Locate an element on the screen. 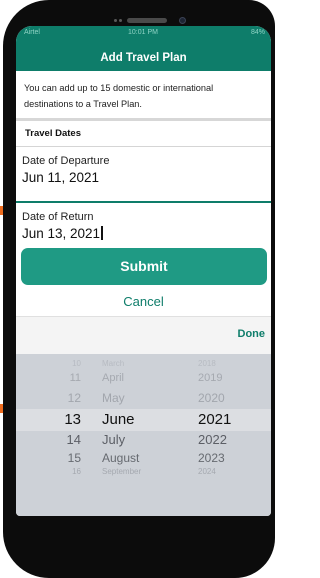 Image resolution: width=320 pixels, height=578 pixels. picker-row: 16 September 2024 is located at coordinates (143, 476).